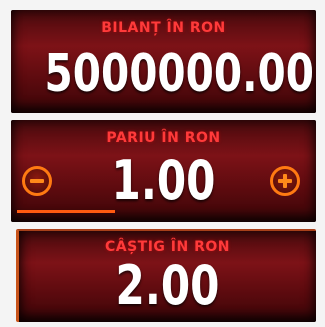 This screenshot has height=327, width=325. What do you see at coordinates (167, 285) in the screenshot?
I see `win-value: 2.00` at bounding box center [167, 285].